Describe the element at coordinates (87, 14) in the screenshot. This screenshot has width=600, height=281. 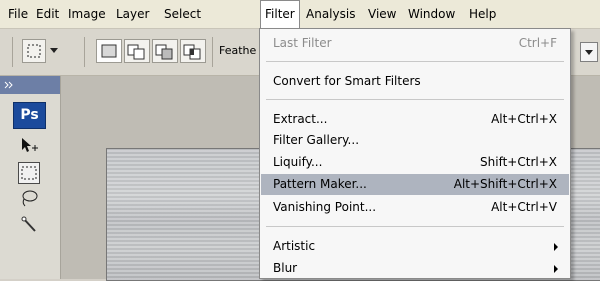
I see `menu-image: Image` at that location.